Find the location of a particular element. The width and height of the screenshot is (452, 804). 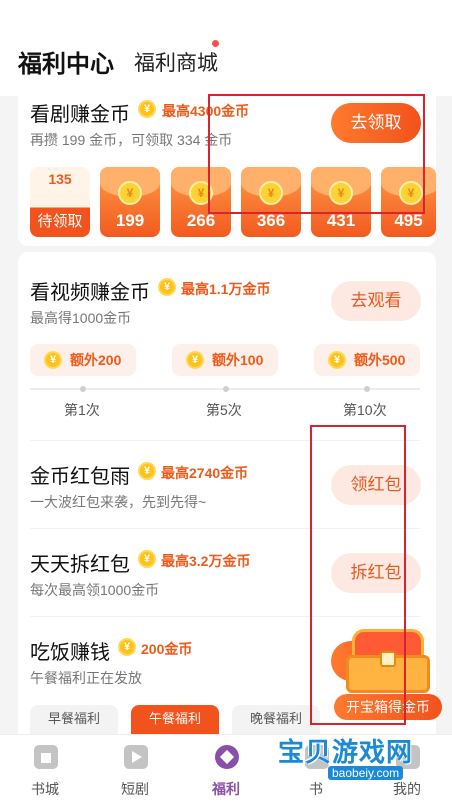

envelope-label: 495 is located at coordinates (408, 220).